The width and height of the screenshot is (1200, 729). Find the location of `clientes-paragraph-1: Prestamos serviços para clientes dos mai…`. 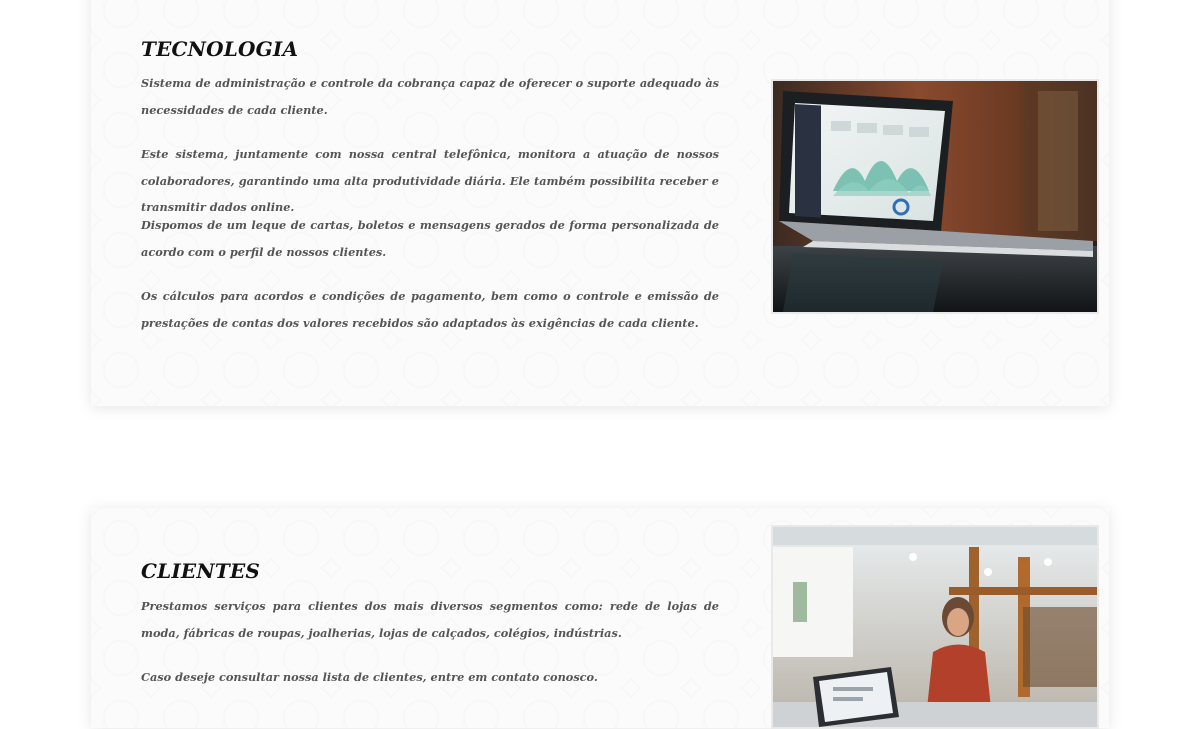

clientes-paragraph-1: Prestamos serviços para clientes dos mai… is located at coordinates (430, 619).